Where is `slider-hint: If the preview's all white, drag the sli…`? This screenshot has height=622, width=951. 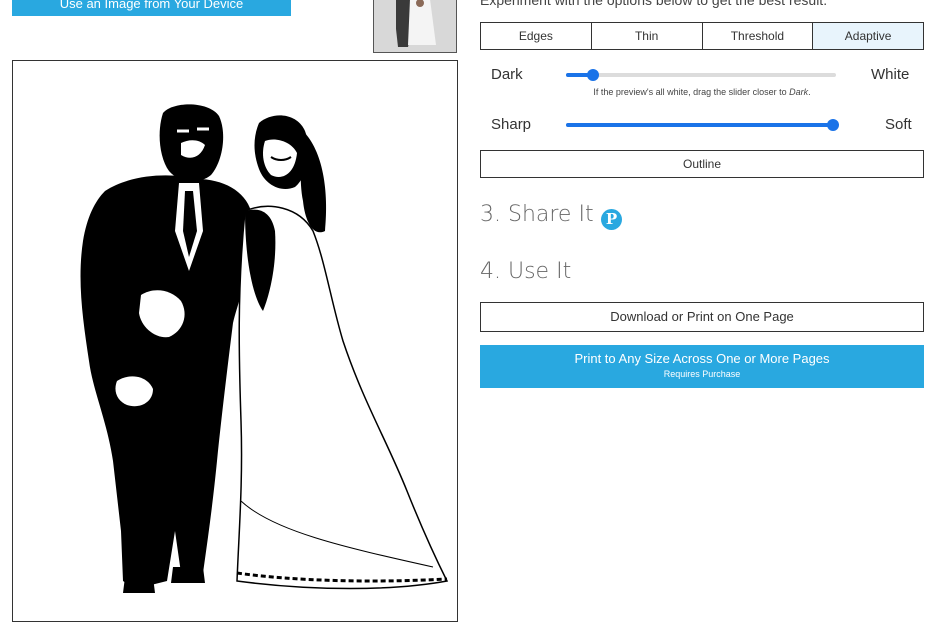
slider-hint: If the preview's all white, drag the sli… is located at coordinates (702, 92).